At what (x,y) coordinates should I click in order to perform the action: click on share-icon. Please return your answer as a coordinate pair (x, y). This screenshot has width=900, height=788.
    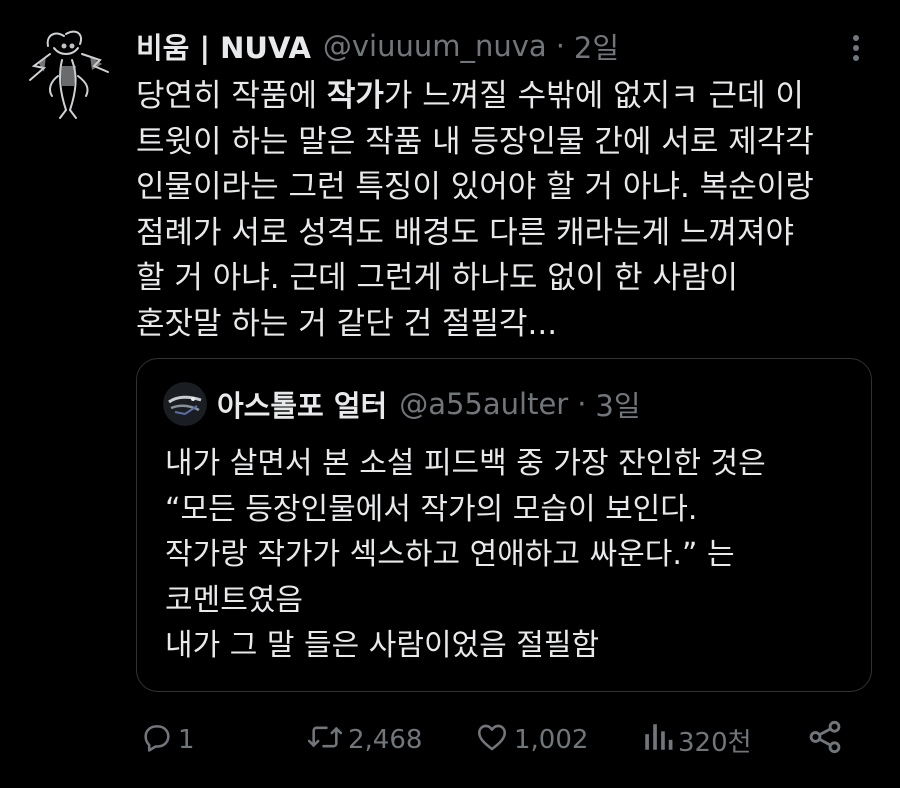
    Looking at the image, I should click on (825, 740).